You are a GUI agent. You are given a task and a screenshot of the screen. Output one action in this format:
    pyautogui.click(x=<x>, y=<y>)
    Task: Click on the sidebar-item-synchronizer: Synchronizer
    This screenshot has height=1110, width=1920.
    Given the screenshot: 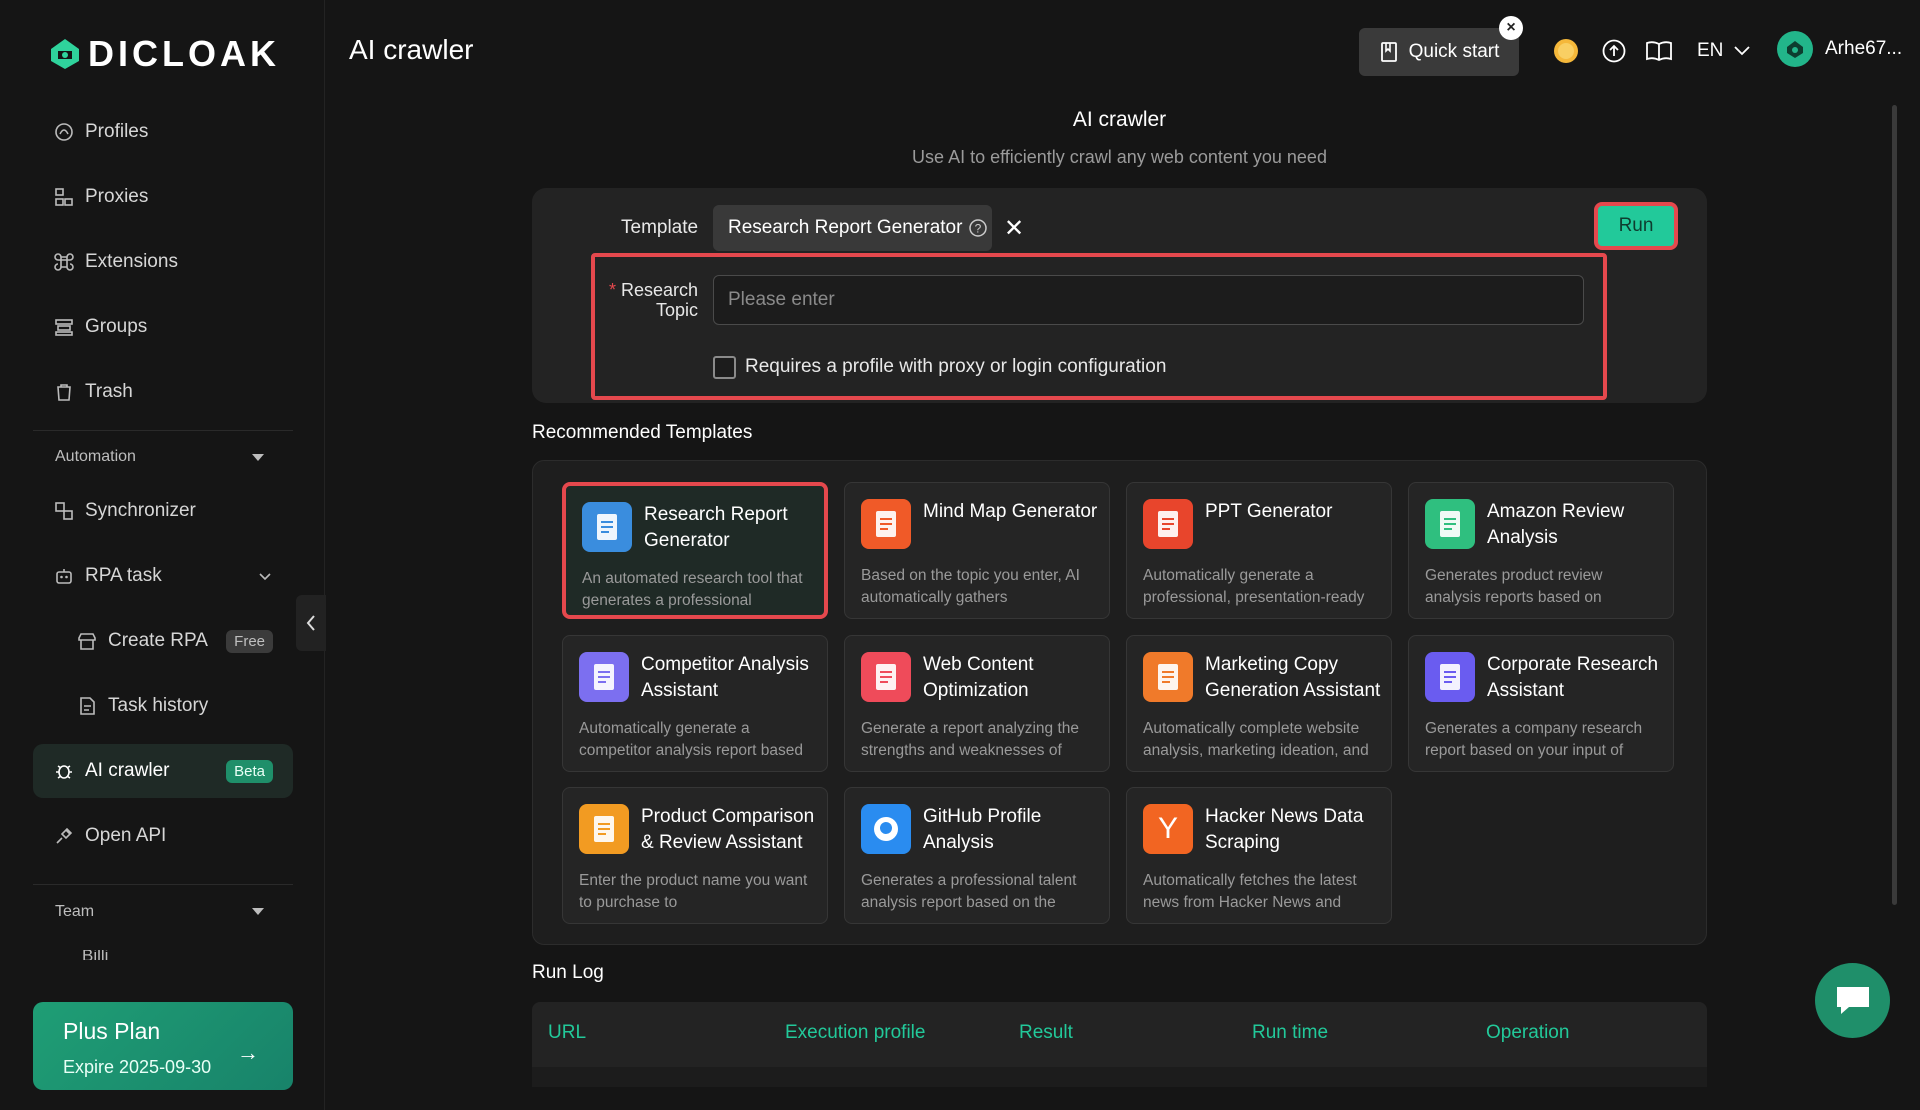 What is the action you would take?
    pyautogui.click(x=163, y=511)
    